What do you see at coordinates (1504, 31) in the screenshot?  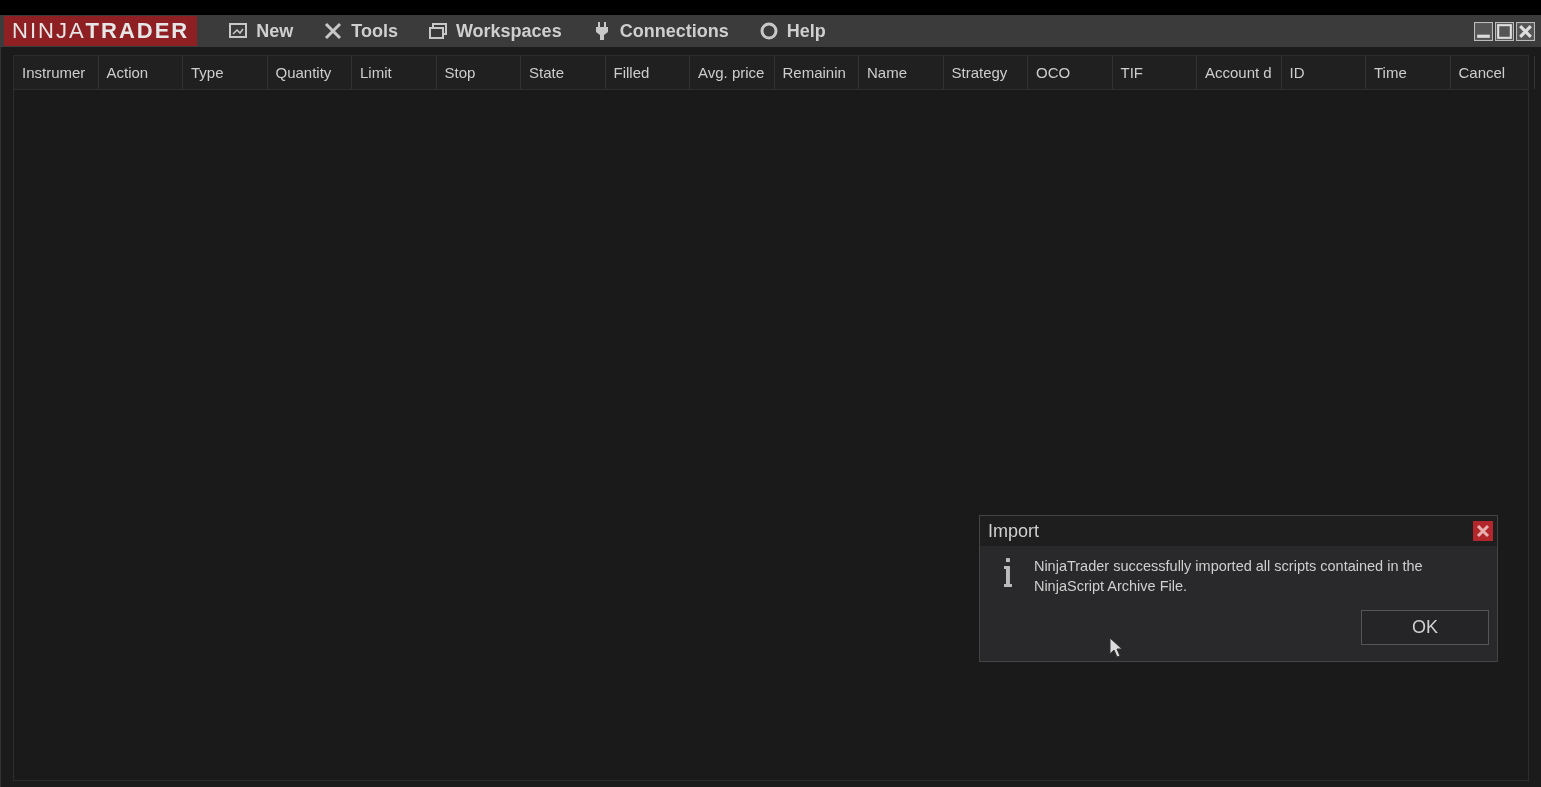 I see `maximize-button` at bounding box center [1504, 31].